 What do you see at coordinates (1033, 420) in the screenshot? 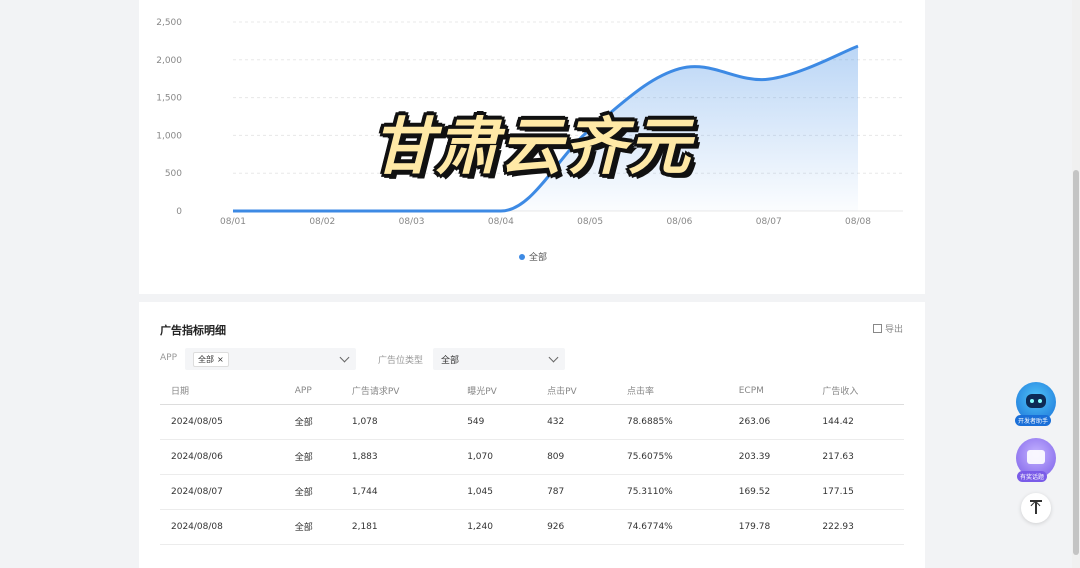
I see `developer-assistant-label: 开发者助手` at bounding box center [1033, 420].